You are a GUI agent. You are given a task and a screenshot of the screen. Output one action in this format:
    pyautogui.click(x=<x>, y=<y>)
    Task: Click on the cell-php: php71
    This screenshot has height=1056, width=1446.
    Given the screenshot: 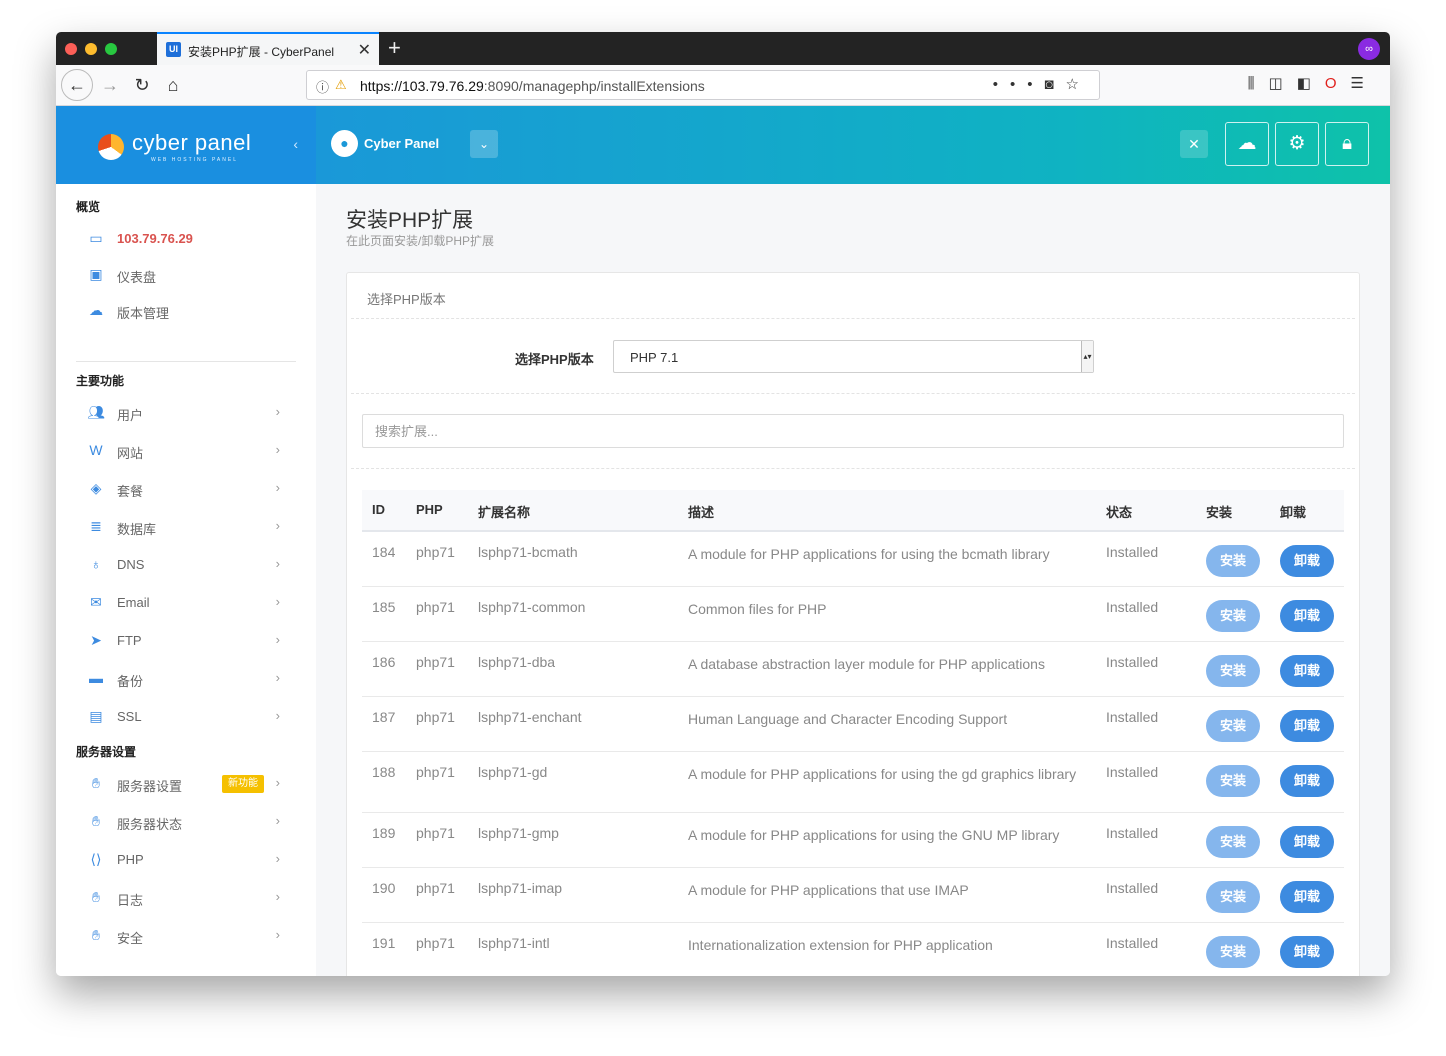 What is the action you would take?
    pyautogui.click(x=435, y=833)
    